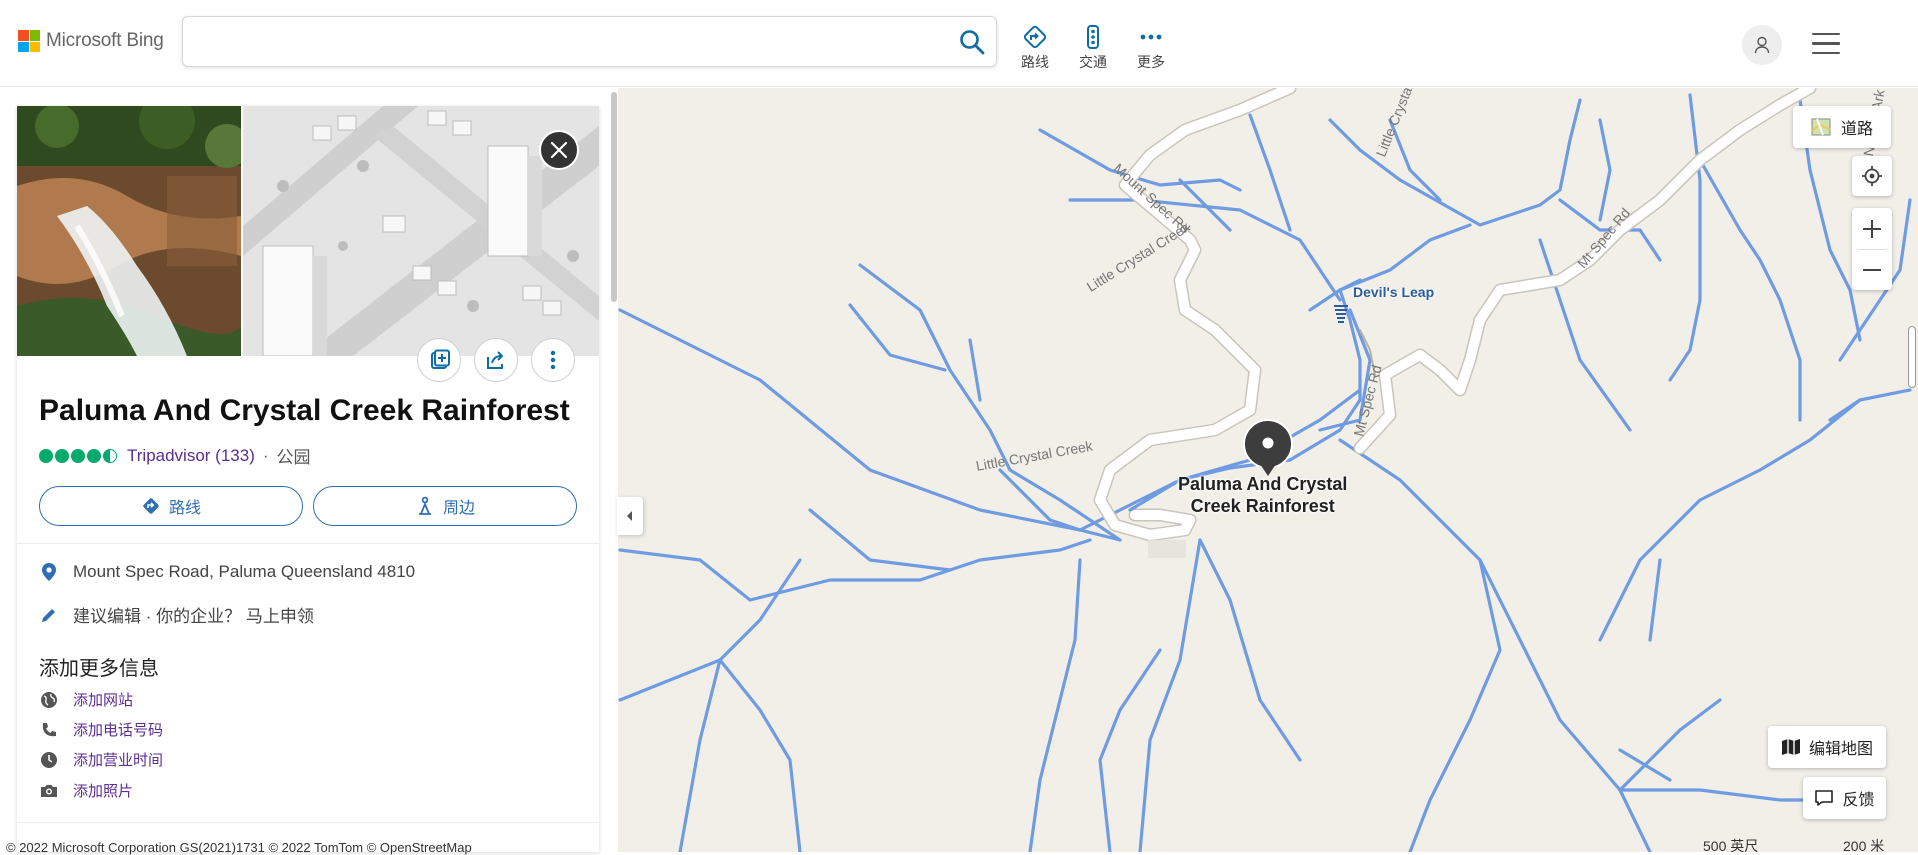  I want to click on pencil-icon, so click(48, 615).